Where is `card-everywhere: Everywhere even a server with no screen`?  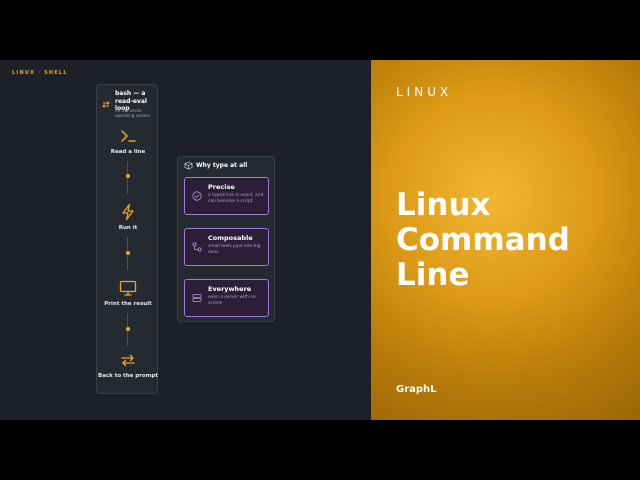
card-everywhere: Everywhere even a server with no screen is located at coordinates (226, 298).